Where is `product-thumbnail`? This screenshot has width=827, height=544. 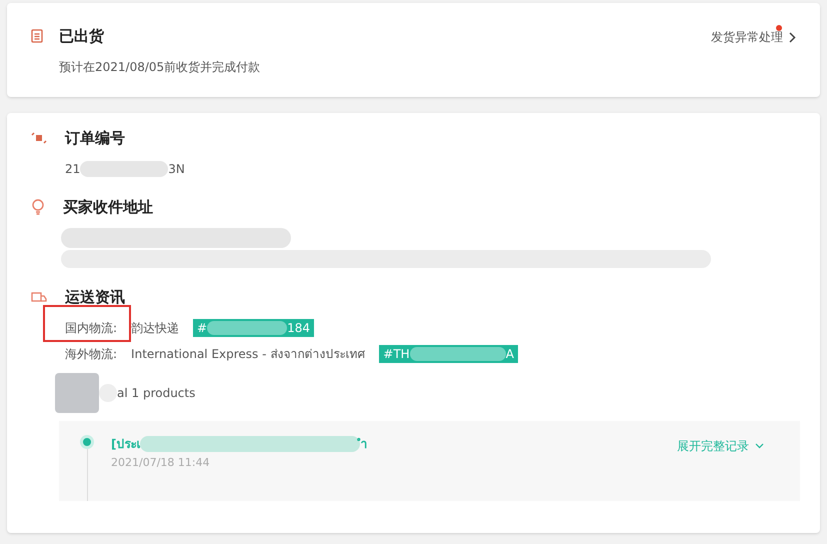
product-thumbnail is located at coordinates (77, 392).